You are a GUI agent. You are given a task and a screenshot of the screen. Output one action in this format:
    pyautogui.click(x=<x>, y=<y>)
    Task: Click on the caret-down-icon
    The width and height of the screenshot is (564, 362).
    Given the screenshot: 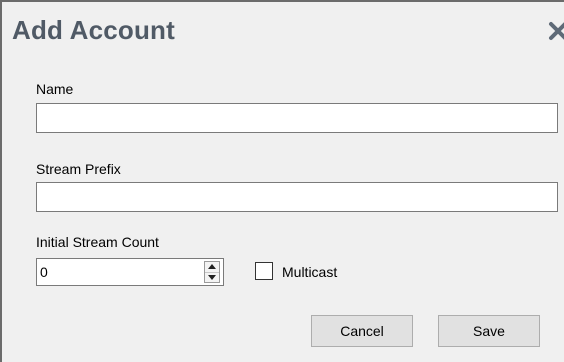 What is the action you would take?
    pyautogui.click(x=212, y=277)
    